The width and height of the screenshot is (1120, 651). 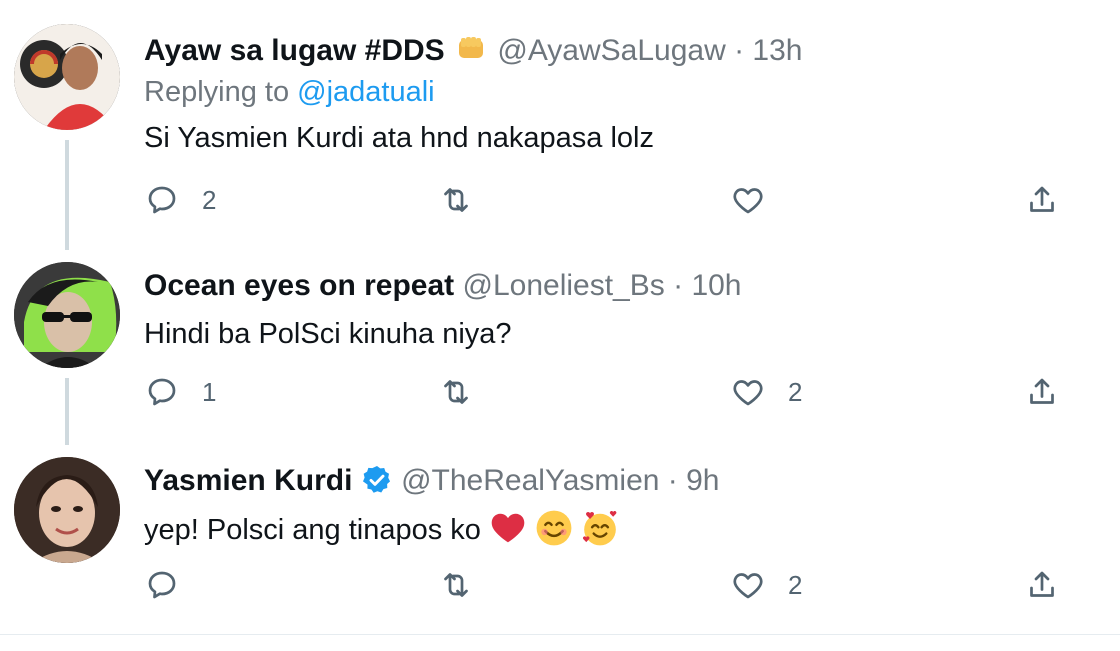 I want to click on red-heart-emoji-icon, so click(x=508, y=528).